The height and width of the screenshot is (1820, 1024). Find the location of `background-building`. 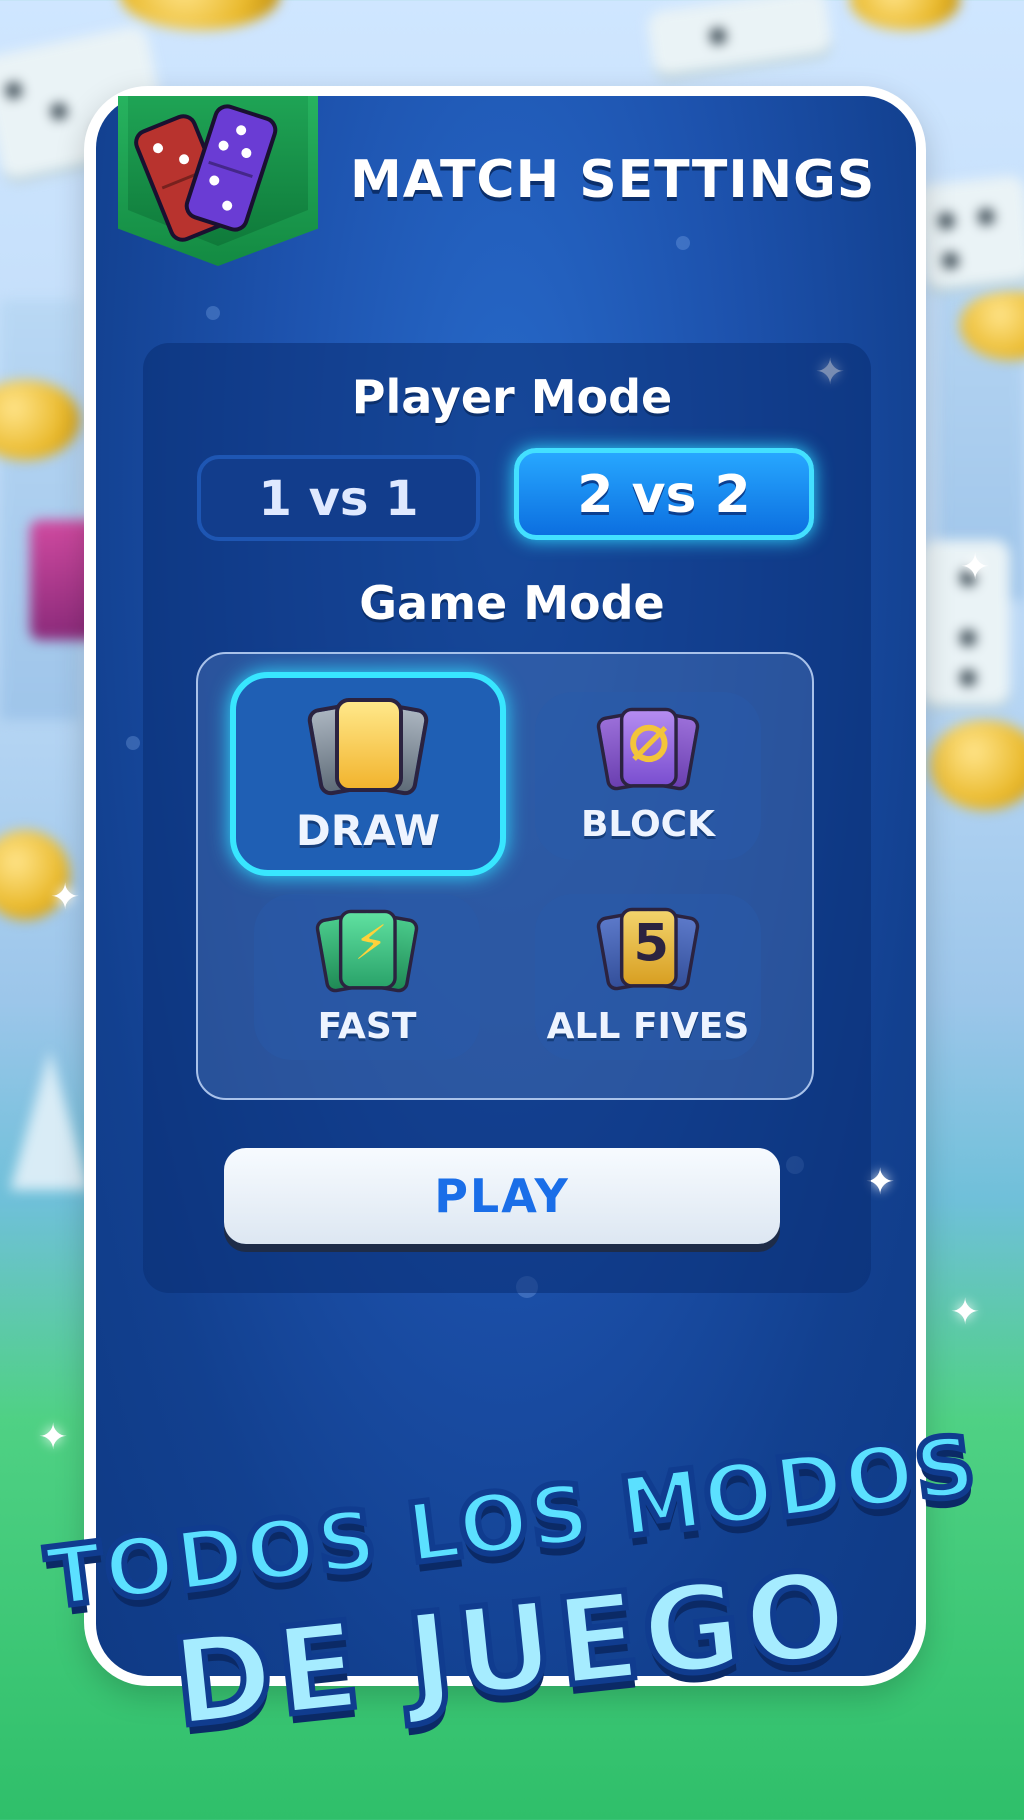

background-building is located at coordinates (40, 510).